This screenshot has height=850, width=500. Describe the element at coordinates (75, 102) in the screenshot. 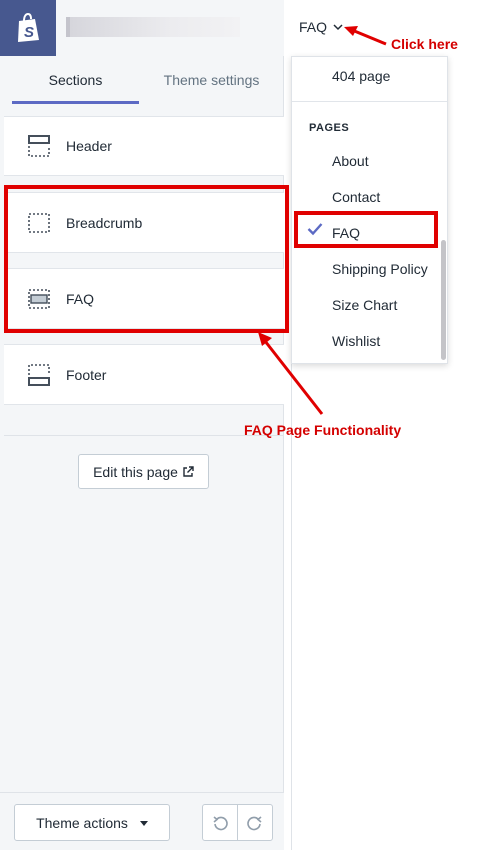

I see `active-tab-indicator` at that location.